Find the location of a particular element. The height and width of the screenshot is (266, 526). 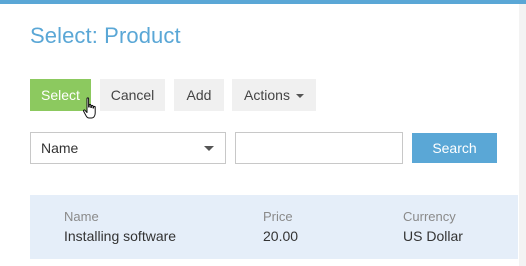

price-column: Price 20.00 is located at coordinates (280, 227).